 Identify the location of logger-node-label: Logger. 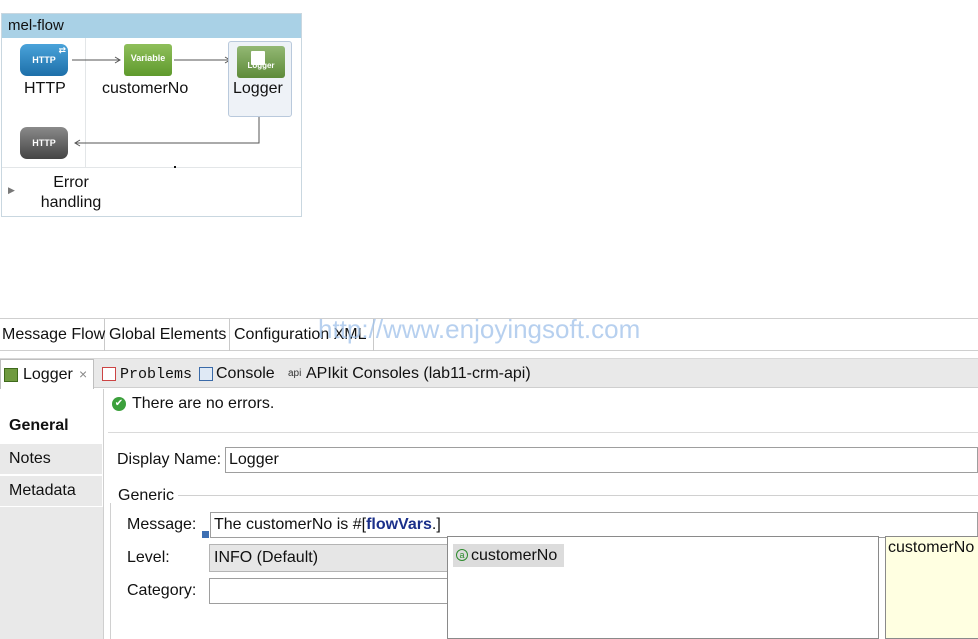
(258, 89).